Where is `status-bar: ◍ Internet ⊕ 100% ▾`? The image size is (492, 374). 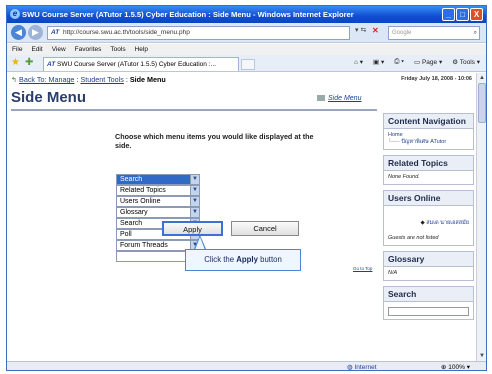 status-bar: ◍ Internet ⊕ 100% ▾ is located at coordinates (246, 366).